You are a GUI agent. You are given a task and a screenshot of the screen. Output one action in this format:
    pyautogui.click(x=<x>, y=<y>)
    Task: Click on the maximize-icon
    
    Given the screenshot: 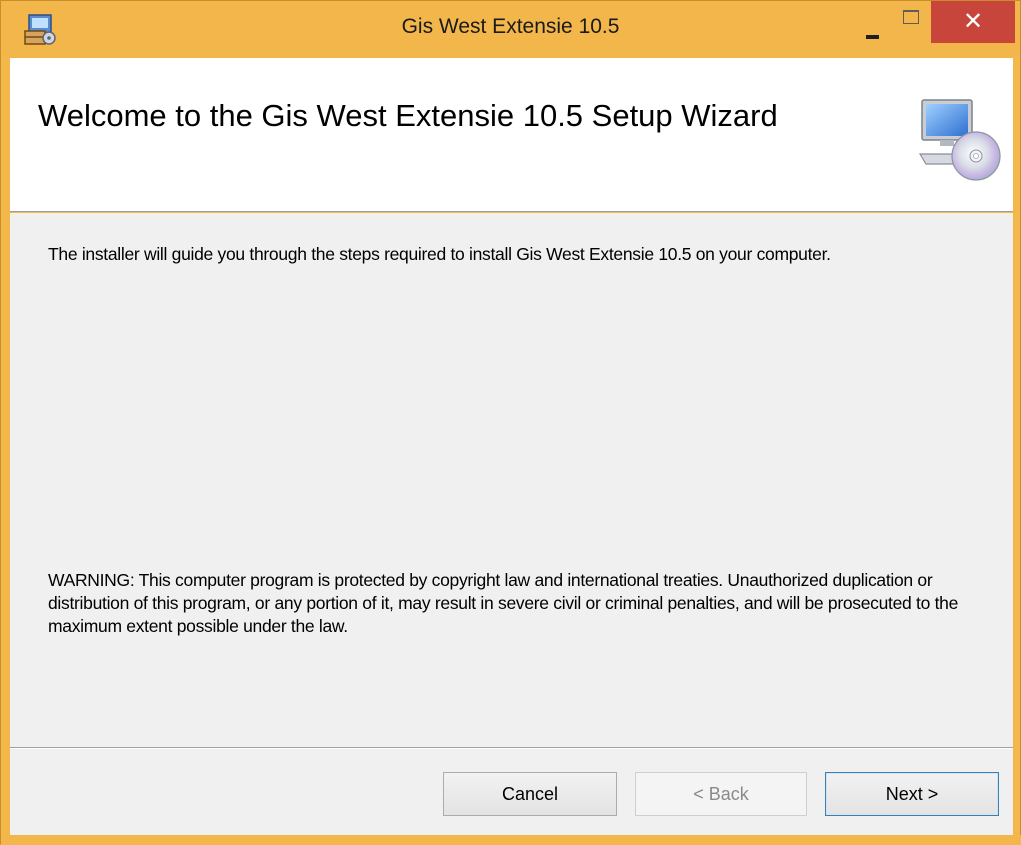 What is the action you would take?
    pyautogui.click(x=911, y=17)
    